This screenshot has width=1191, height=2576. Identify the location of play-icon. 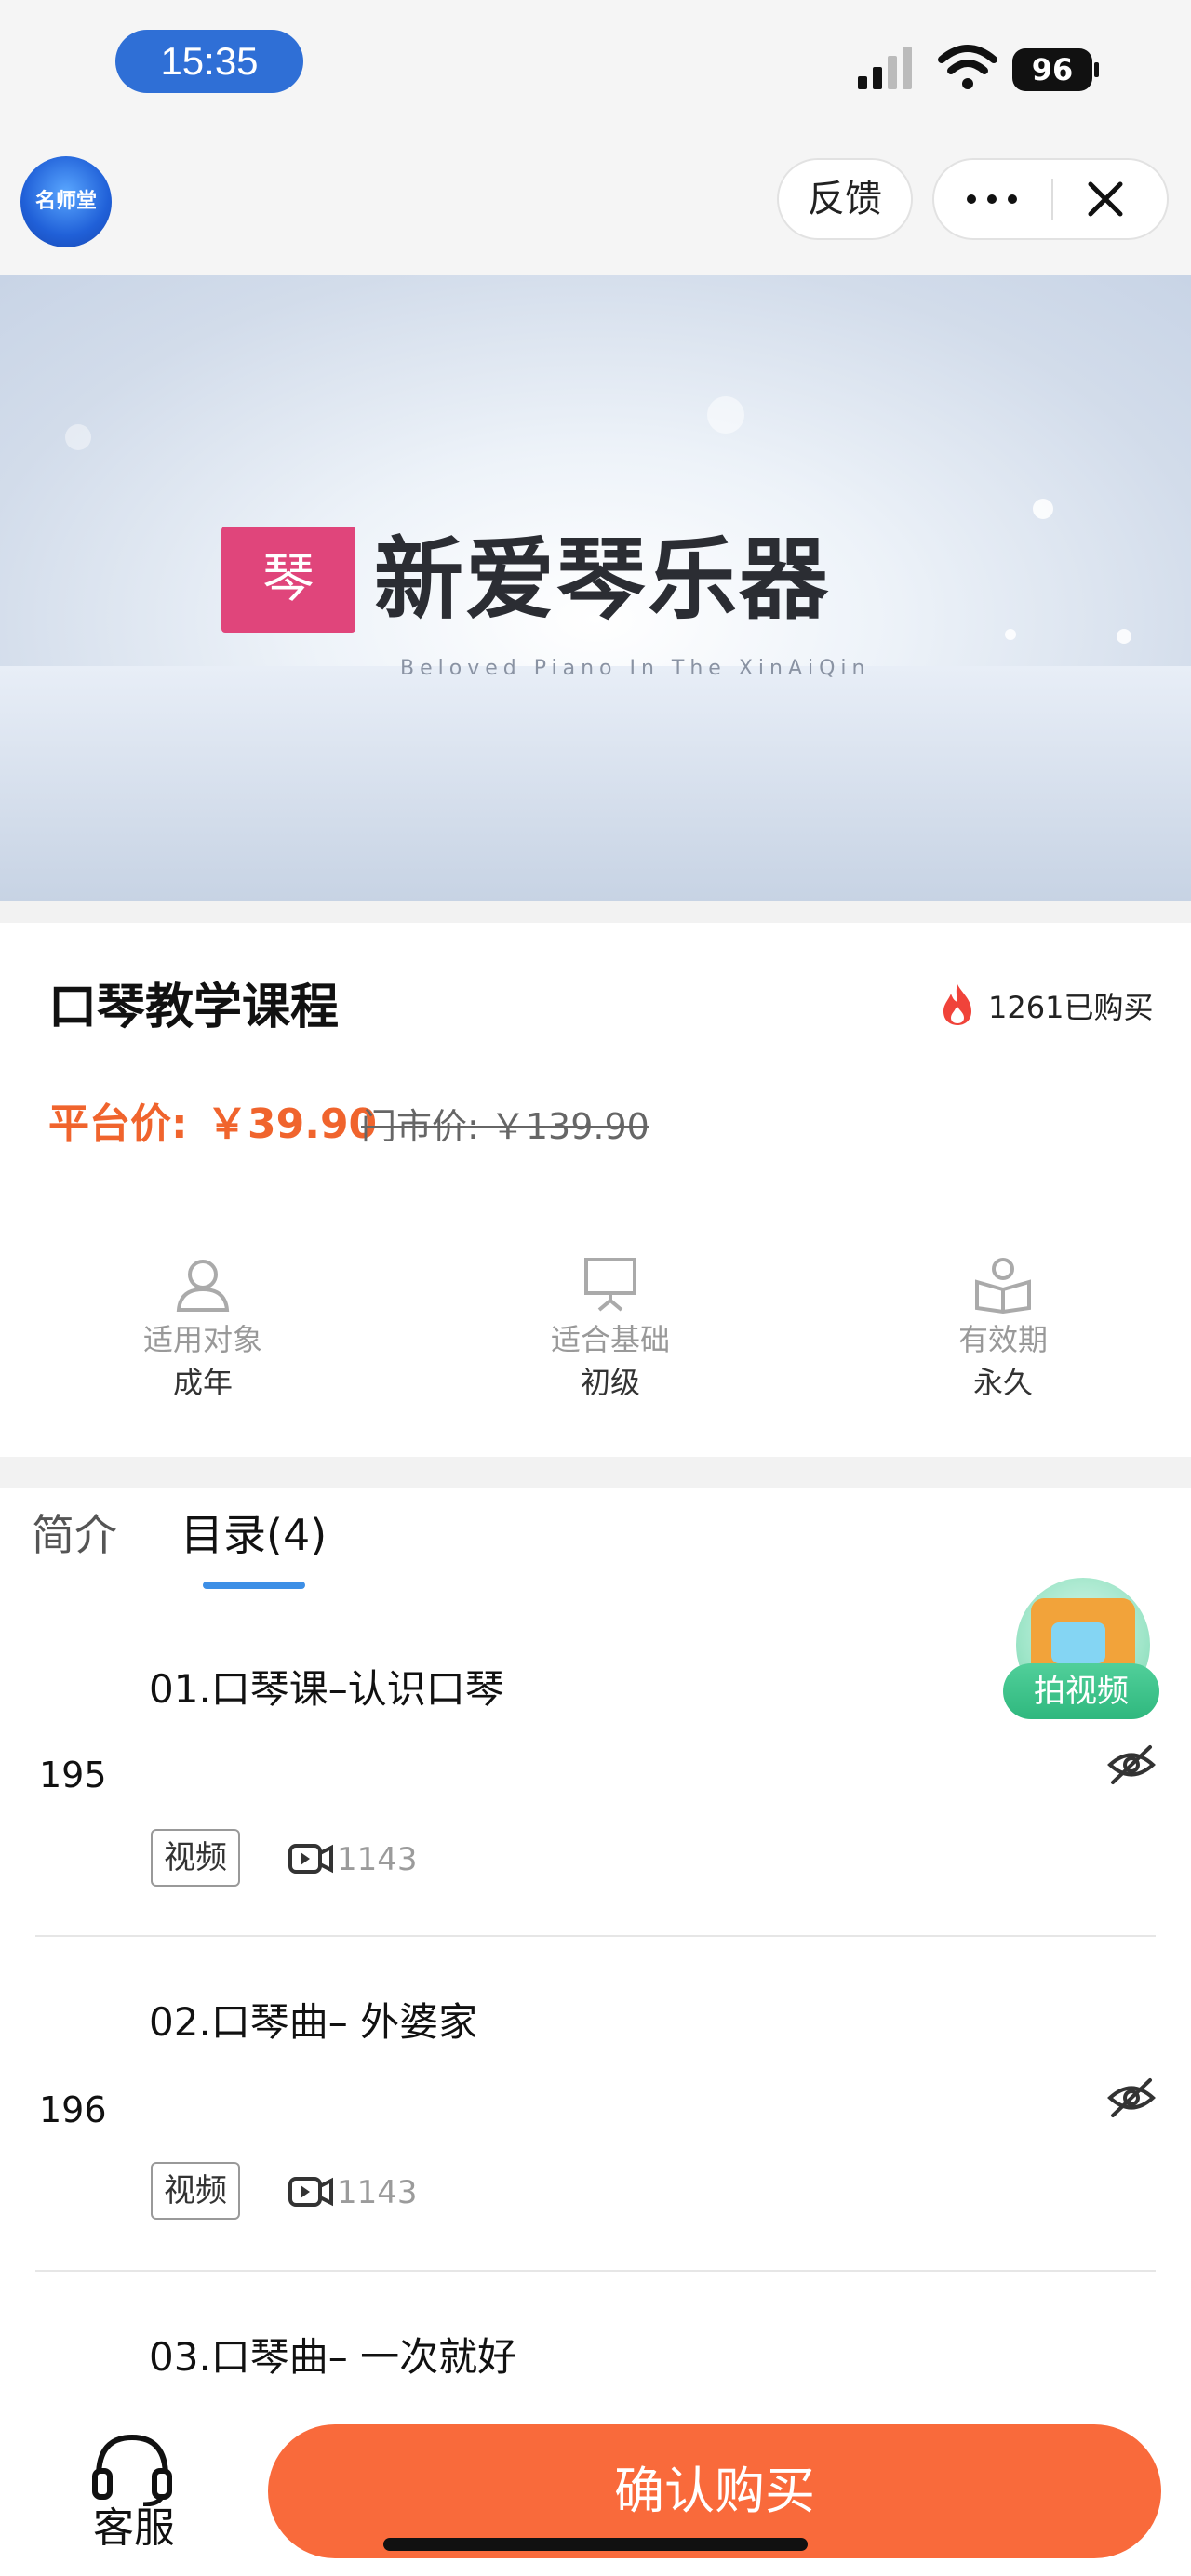
(1078, 1642).